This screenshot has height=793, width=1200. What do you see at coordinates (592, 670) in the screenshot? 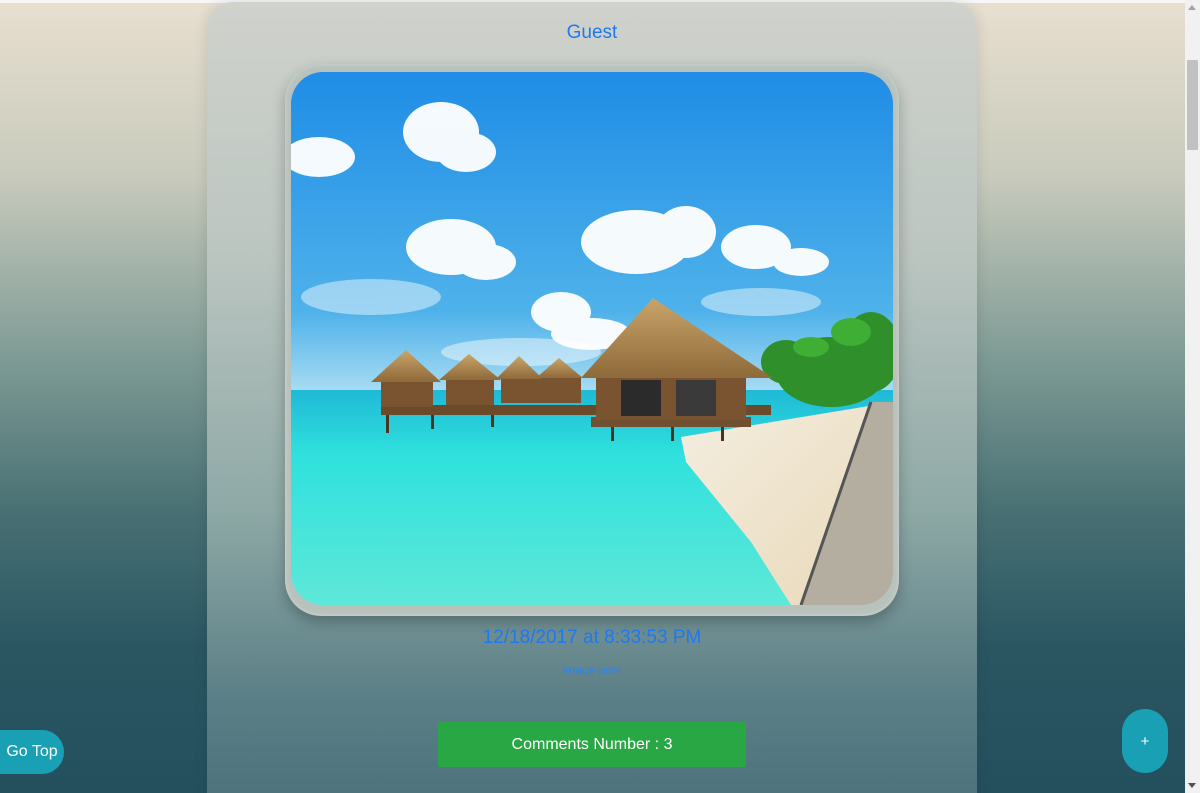
I see `post-type-label: image post` at bounding box center [592, 670].